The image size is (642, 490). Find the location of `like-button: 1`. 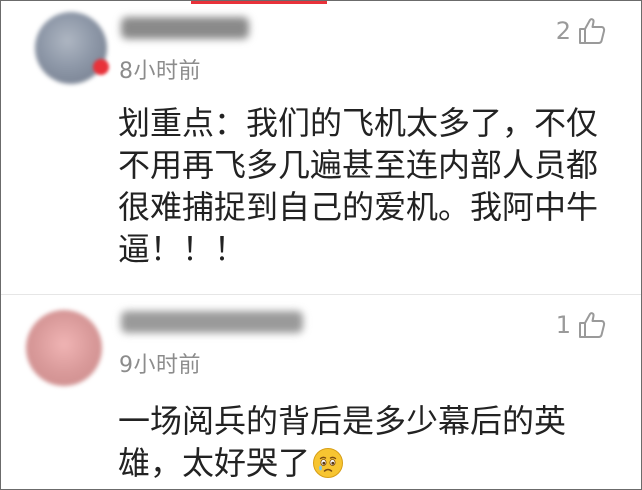

like-button: 1 is located at coordinates (581, 325).